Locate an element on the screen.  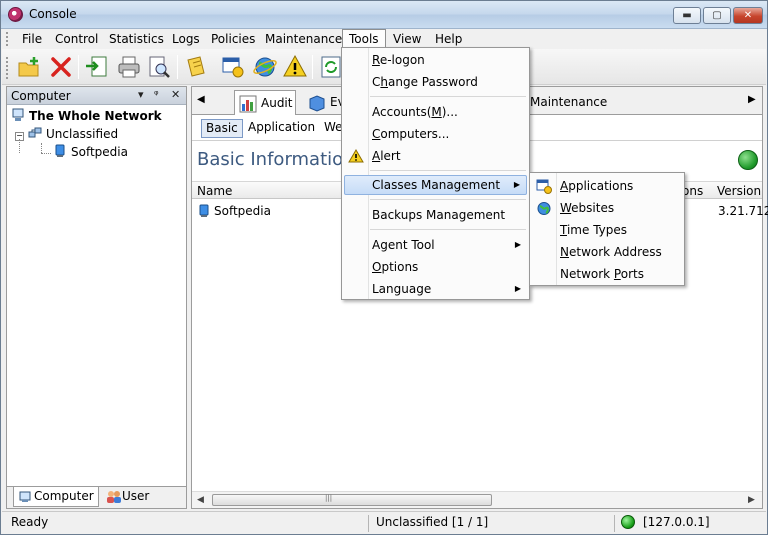
group-icon is located at coordinates (35, 132).